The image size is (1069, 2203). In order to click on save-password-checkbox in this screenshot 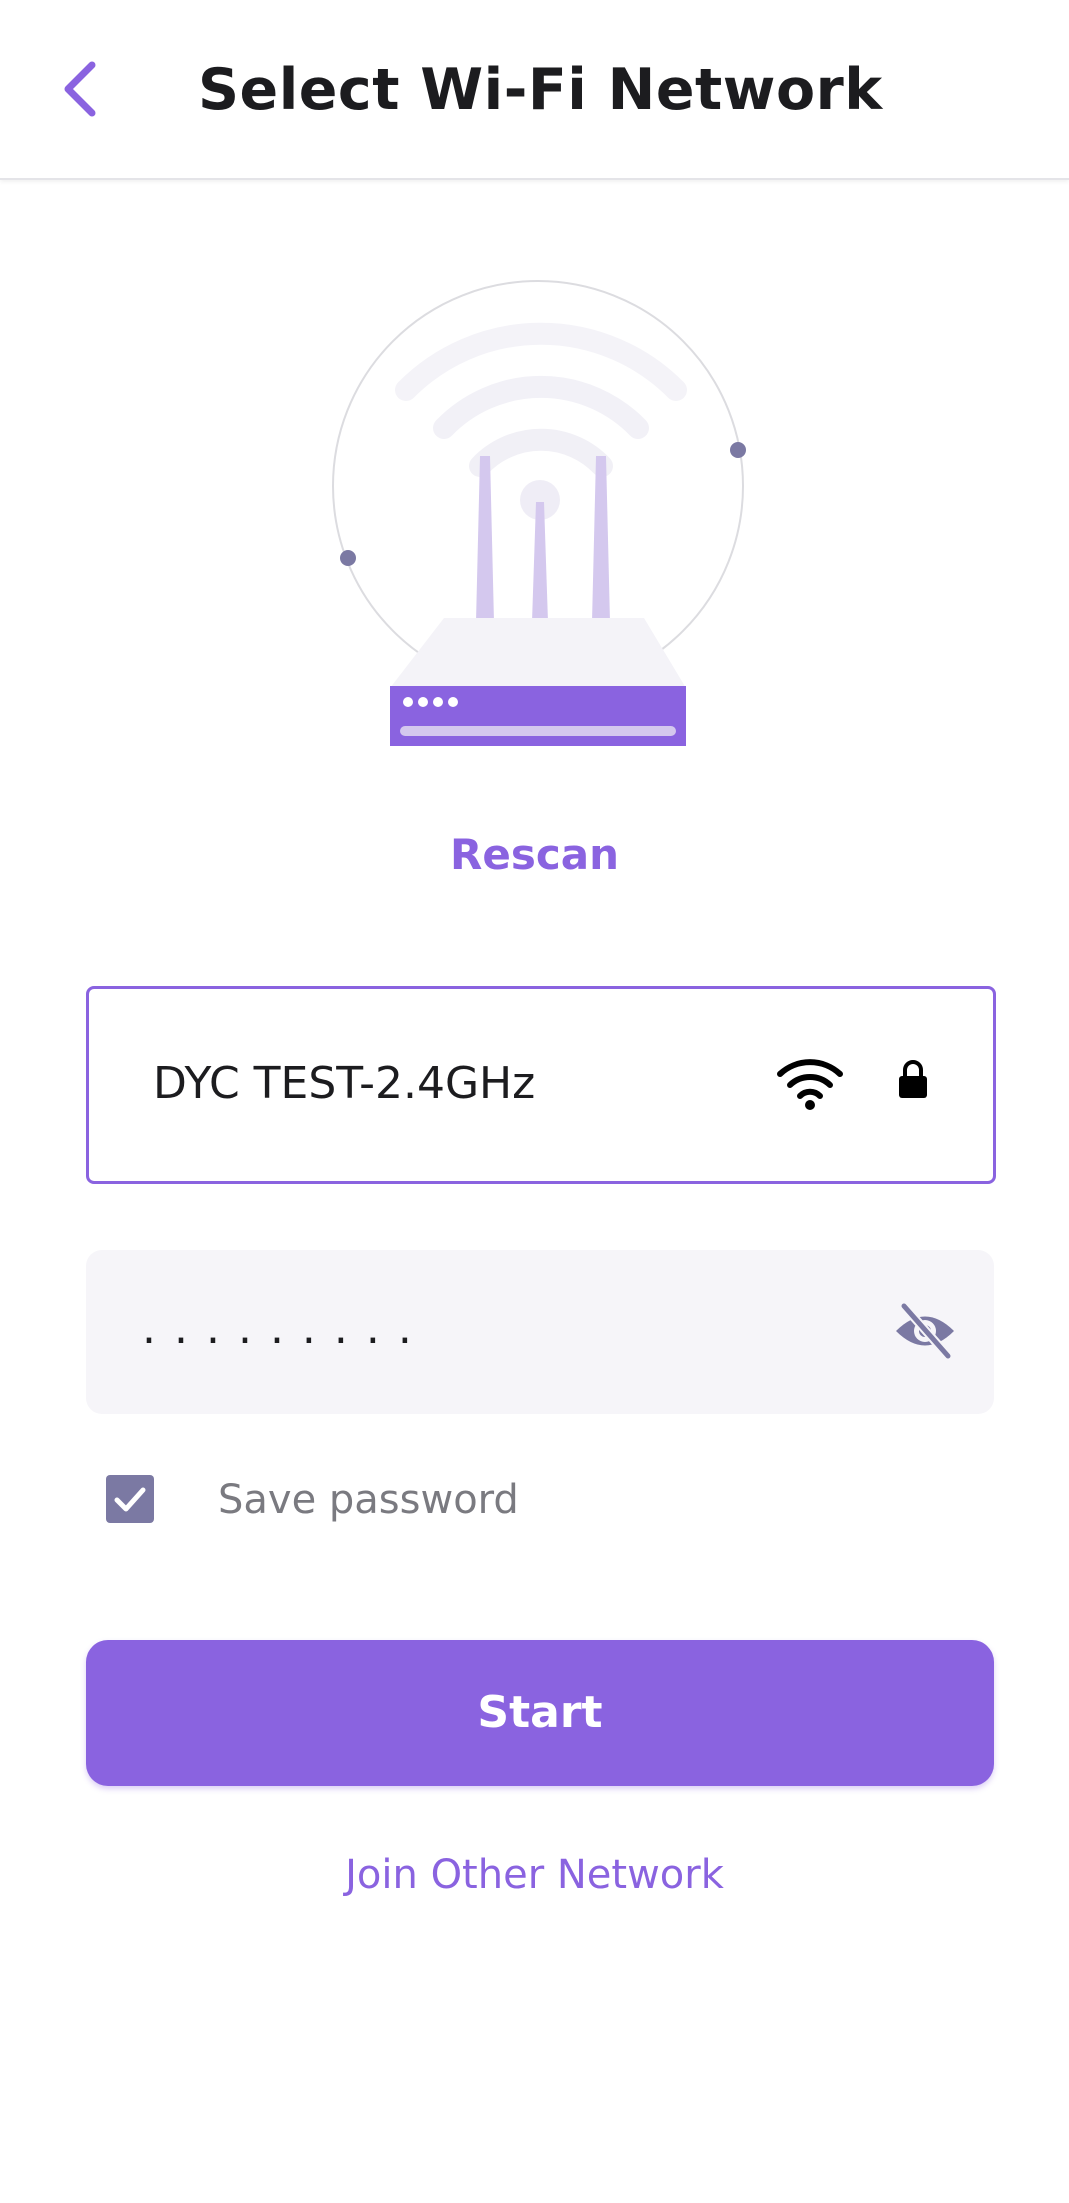, I will do `click(130, 1499)`.